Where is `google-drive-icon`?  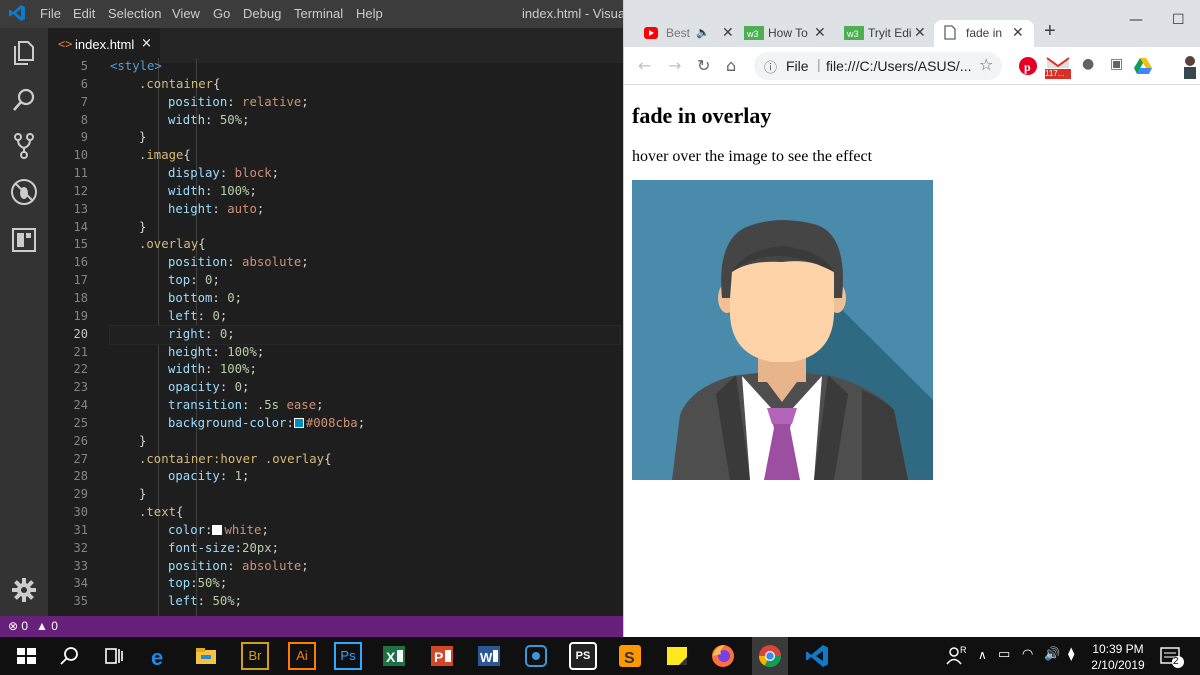
google-drive-icon is located at coordinates (1143, 66).